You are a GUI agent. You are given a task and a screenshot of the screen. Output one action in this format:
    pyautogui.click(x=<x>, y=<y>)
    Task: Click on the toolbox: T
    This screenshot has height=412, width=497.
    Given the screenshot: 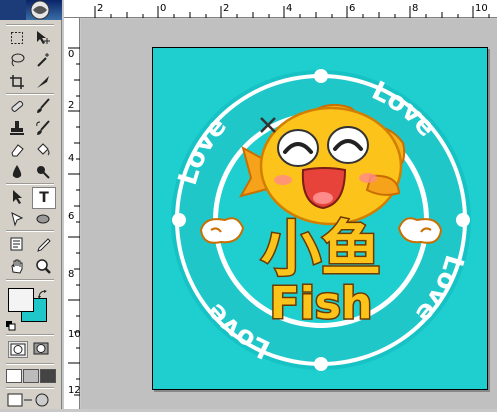 What is the action you would take?
    pyautogui.click(x=31, y=204)
    